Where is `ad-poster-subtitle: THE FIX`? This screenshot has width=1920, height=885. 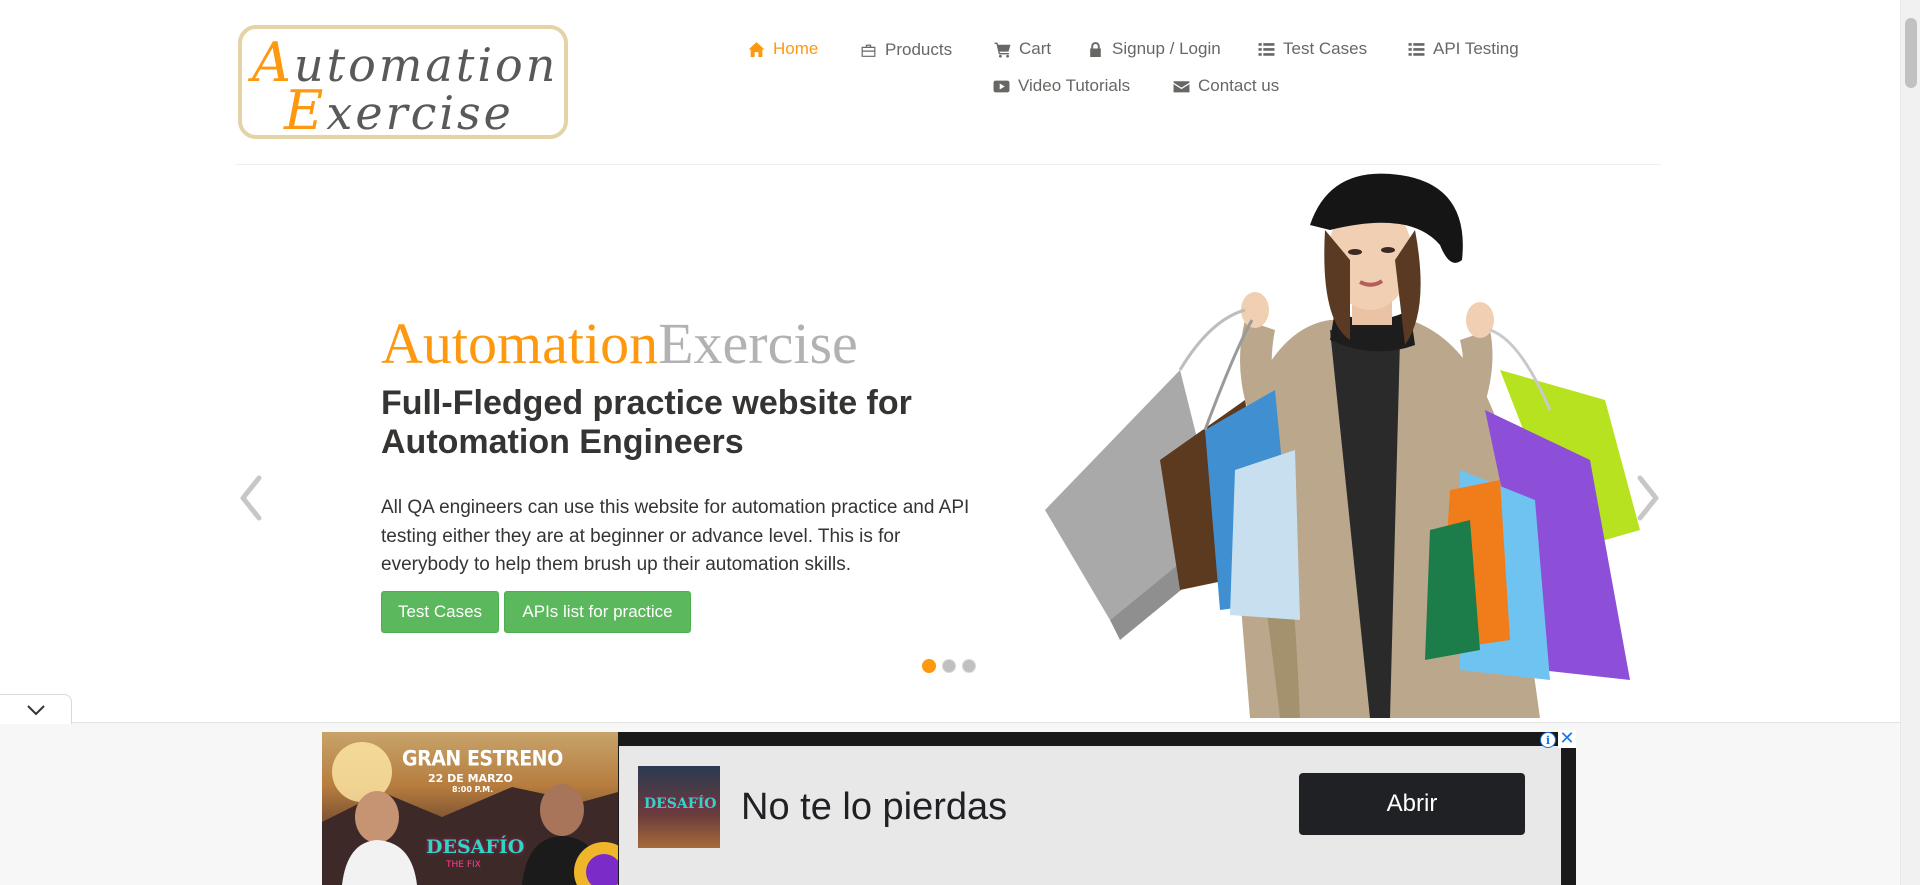 ad-poster-subtitle: THE FIX is located at coordinates (463, 865).